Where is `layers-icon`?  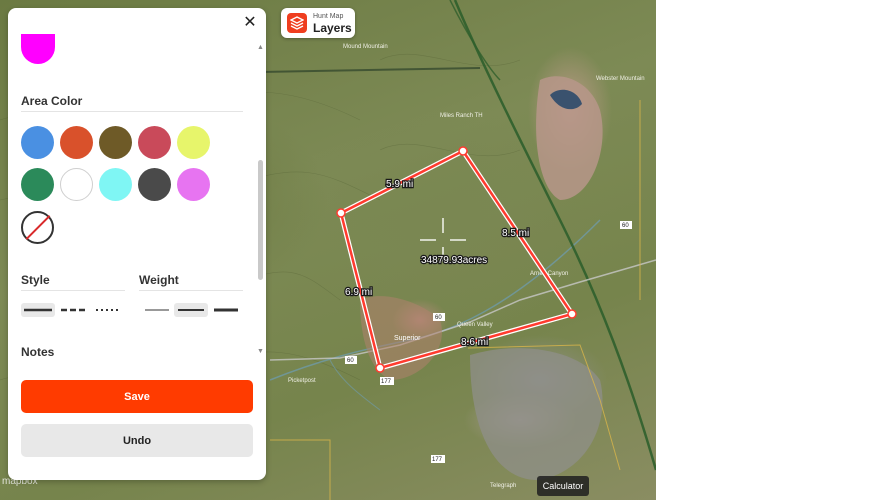 layers-icon is located at coordinates (297, 23).